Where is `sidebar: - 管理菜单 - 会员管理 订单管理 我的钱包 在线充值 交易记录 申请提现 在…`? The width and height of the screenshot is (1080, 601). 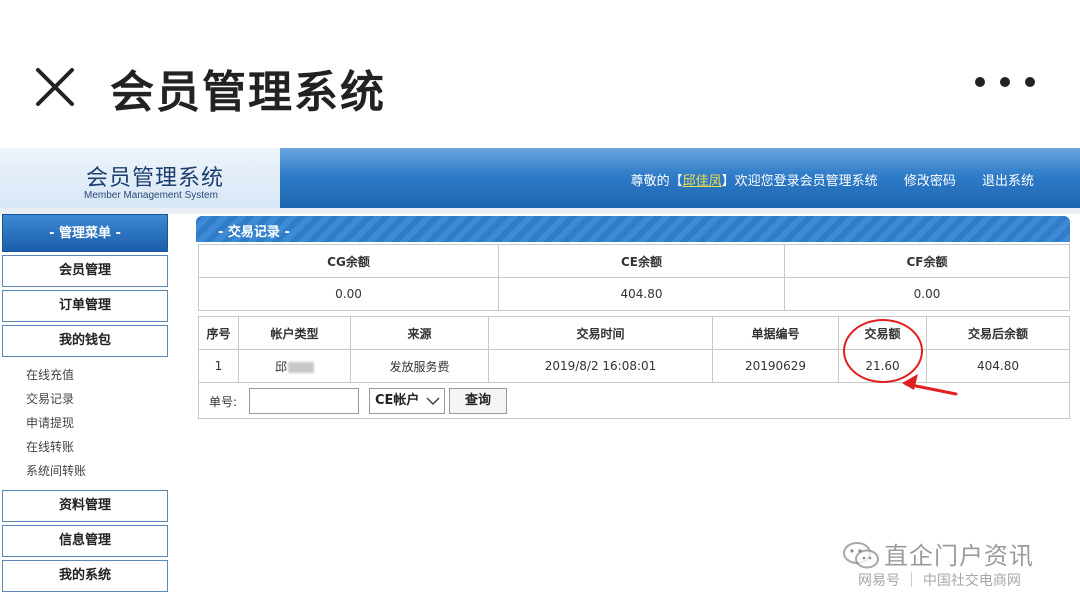
sidebar: - 管理菜单 - 会员管理 订单管理 我的钱包 在线充值 交易记录 申请提现 在… is located at coordinates (85, 403).